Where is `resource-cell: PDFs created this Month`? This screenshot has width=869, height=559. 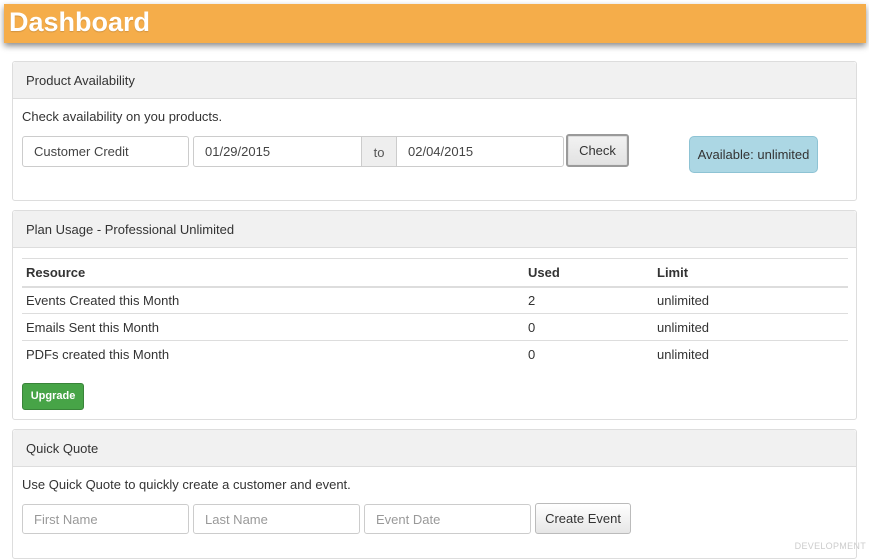 resource-cell: PDFs created this Month is located at coordinates (273, 354).